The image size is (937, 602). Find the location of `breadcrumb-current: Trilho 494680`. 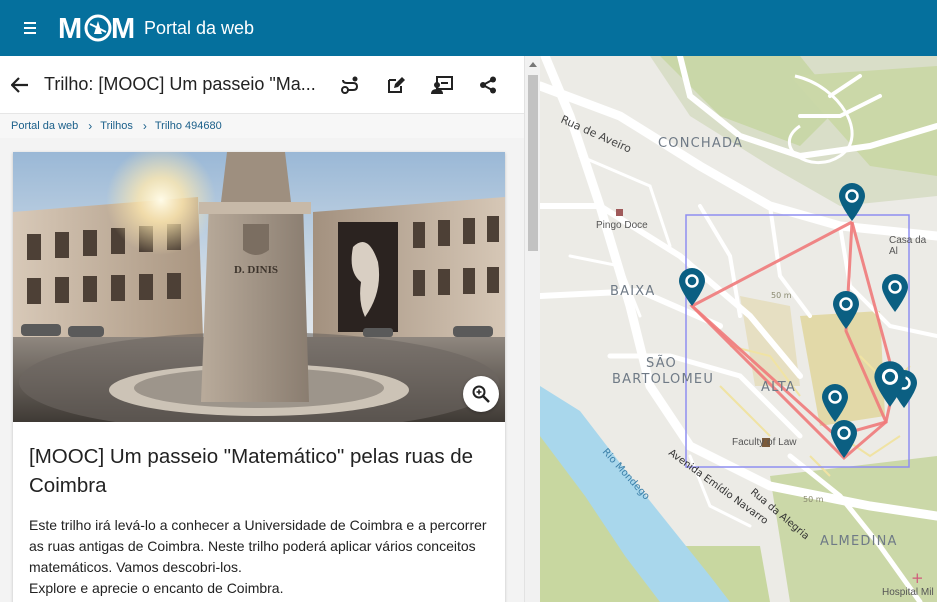

breadcrumb-current: Trilho 494680 is located at coordinates (188, 126).